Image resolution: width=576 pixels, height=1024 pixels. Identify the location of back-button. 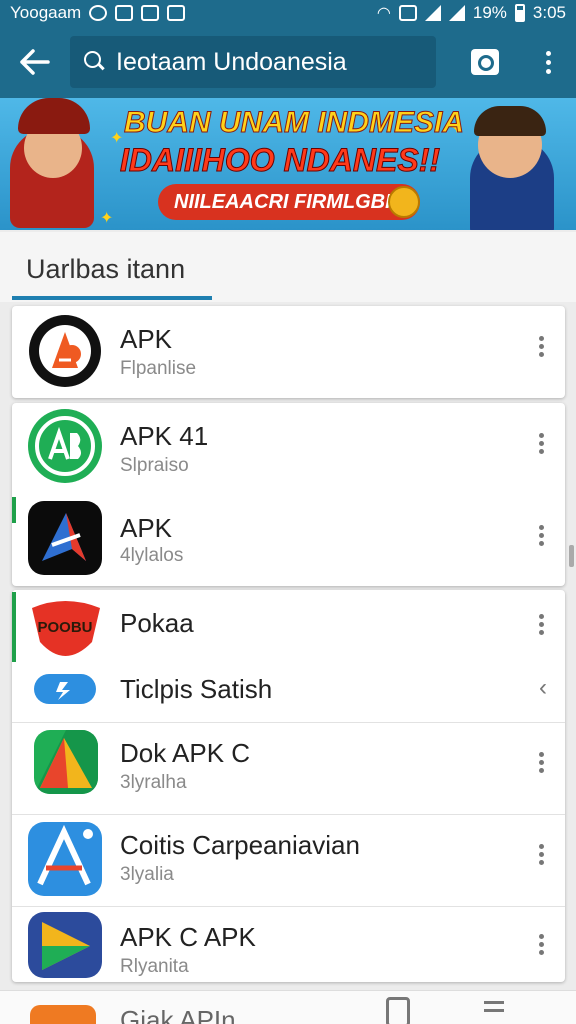
(35, 62).